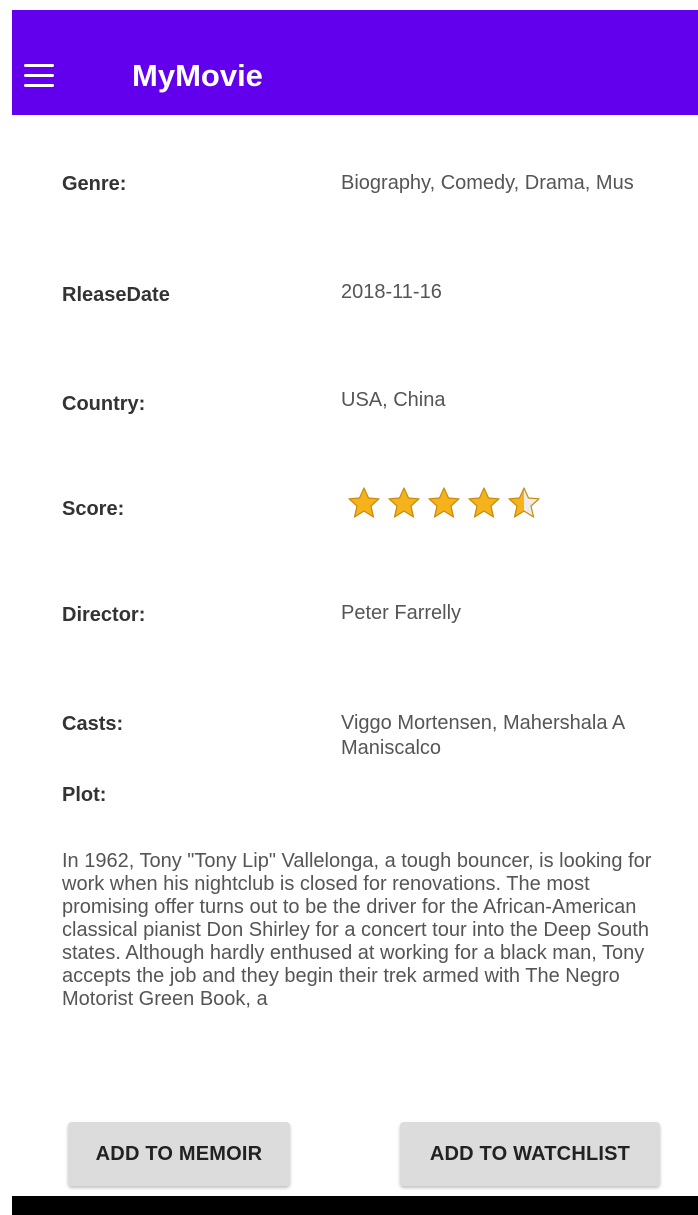 The height and width of the screenshot is (1215, 698). I want to click on genre-value: Biography, Comedy, Drama, Mus, so click(487, 183).